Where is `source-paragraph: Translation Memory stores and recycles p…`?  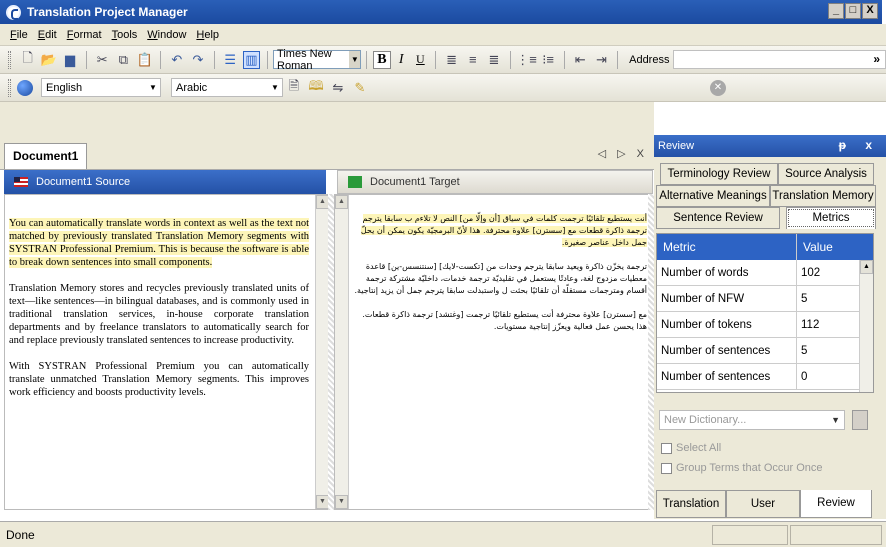
source-paragraph: Translation Memory stores and recycles p… is located at coordinates (159, 314).